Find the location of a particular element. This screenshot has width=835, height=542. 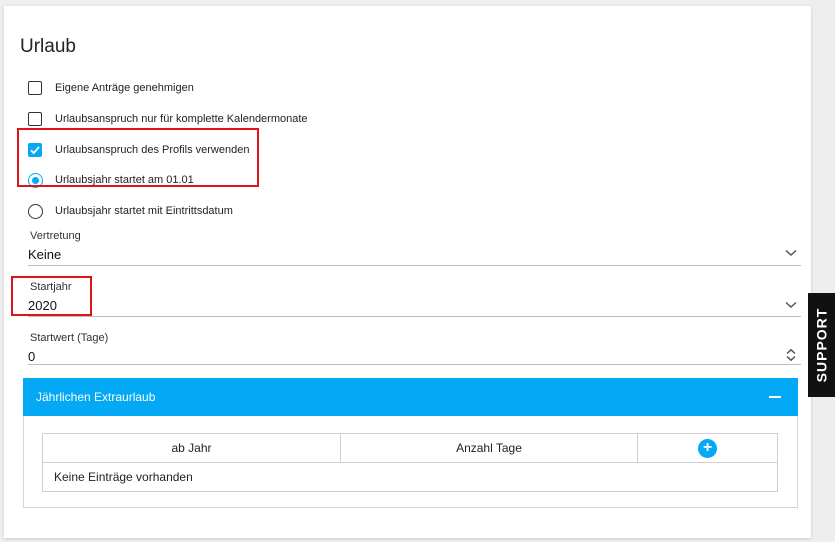

full-months-checkbox is located at coordinates (35, 119).